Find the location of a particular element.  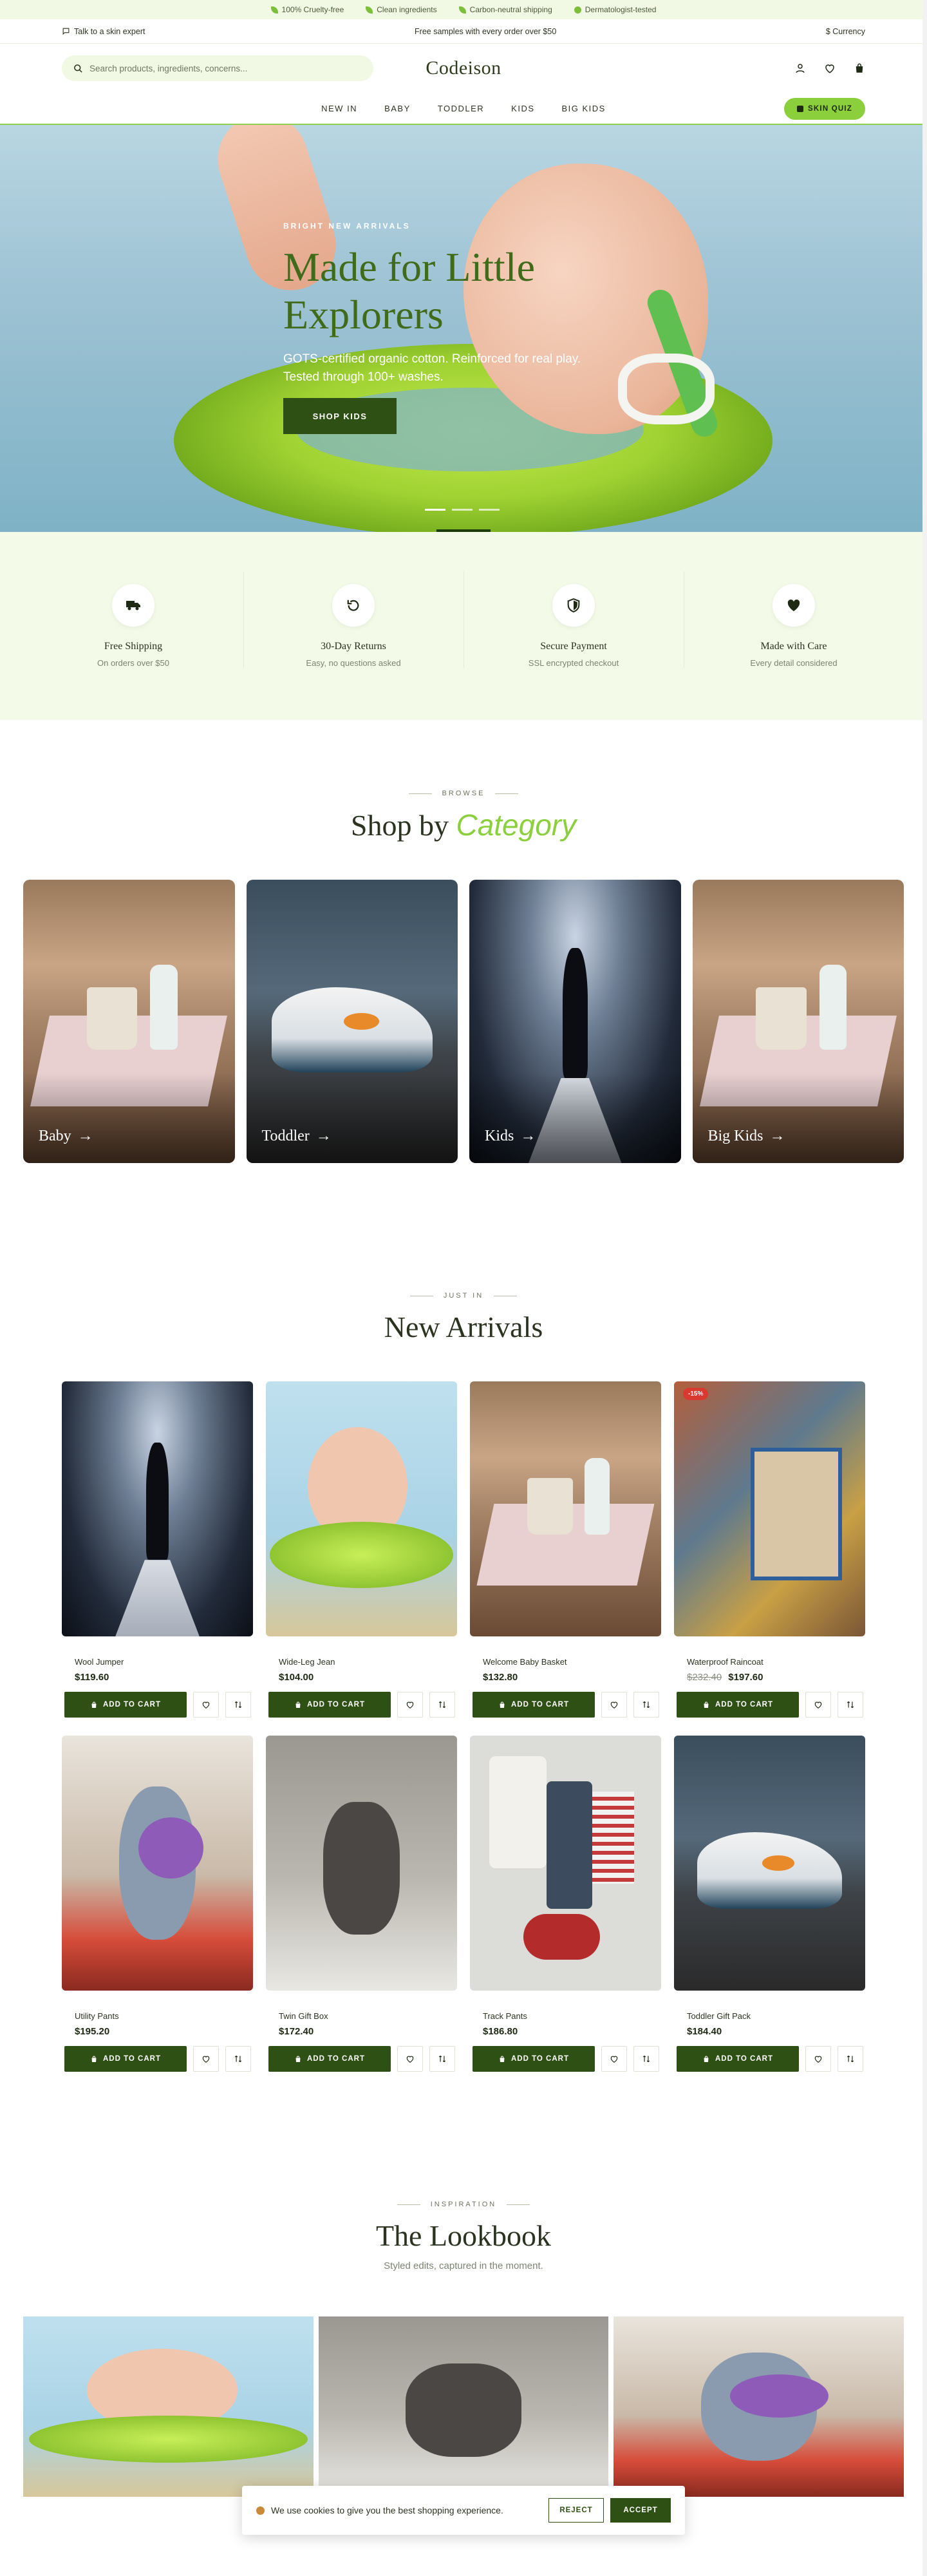

hero-title: Made for Little Explorers is located at coordinates (409, 290).